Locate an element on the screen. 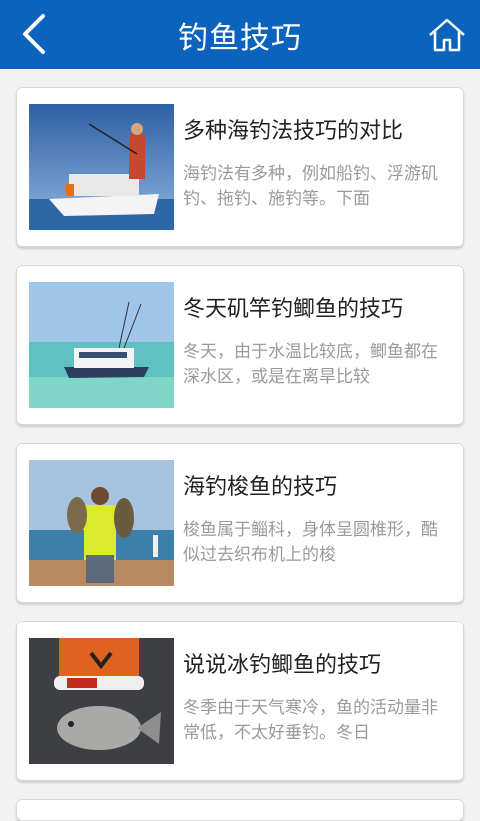 The height and width of the screenshot is (821, 480). article-summary: 冬季由于天气寒冷，鱼的活动量非常低，不太好垂钓。冬日 is located at coordinates (310, 720).